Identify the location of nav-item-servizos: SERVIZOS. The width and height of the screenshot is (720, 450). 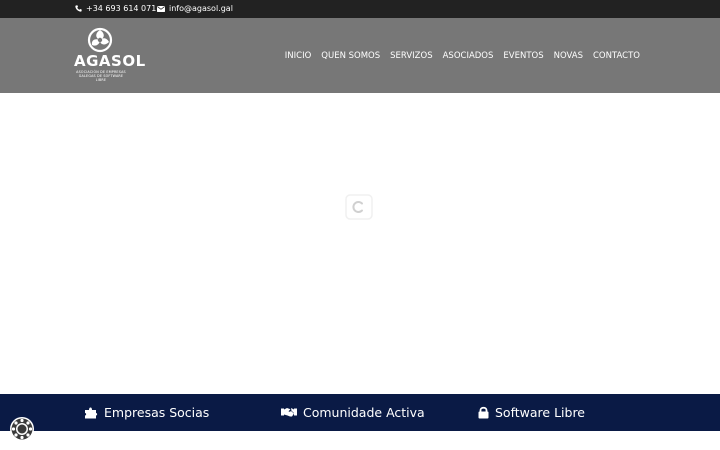
(411, 56).